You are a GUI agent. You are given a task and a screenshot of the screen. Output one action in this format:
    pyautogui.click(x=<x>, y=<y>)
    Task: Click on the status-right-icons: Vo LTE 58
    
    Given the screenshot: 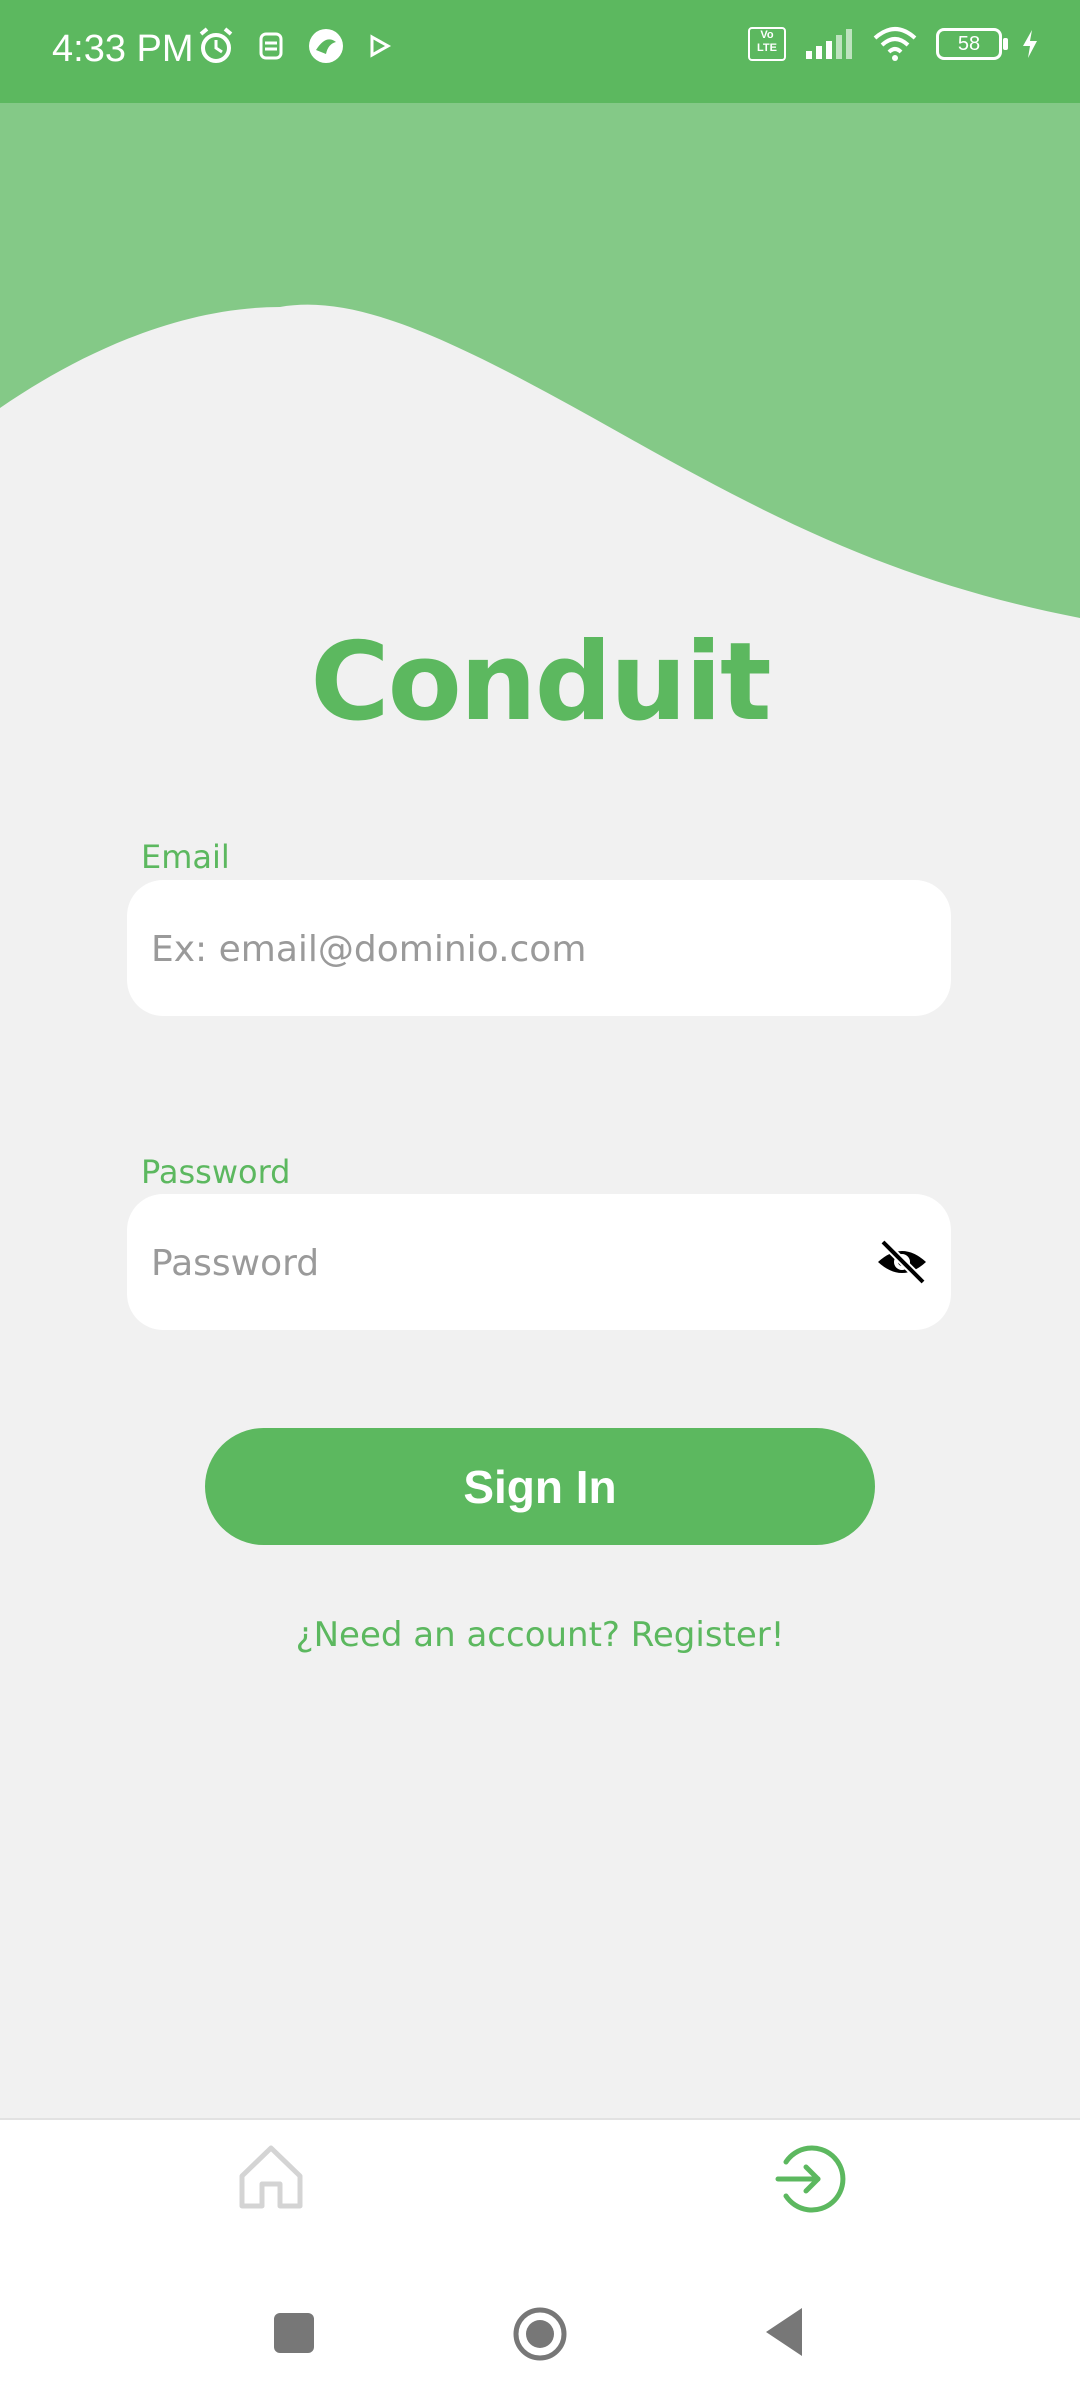 What is the action you would take?
    pyautogui.click(x=894, y=44)
    